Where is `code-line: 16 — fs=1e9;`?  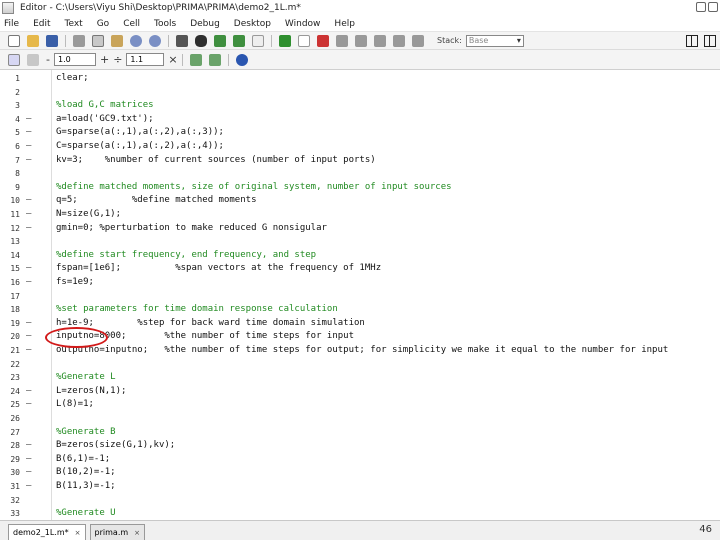
code-line: 16 — fs=1e9; is located at coordinates (360, 283).